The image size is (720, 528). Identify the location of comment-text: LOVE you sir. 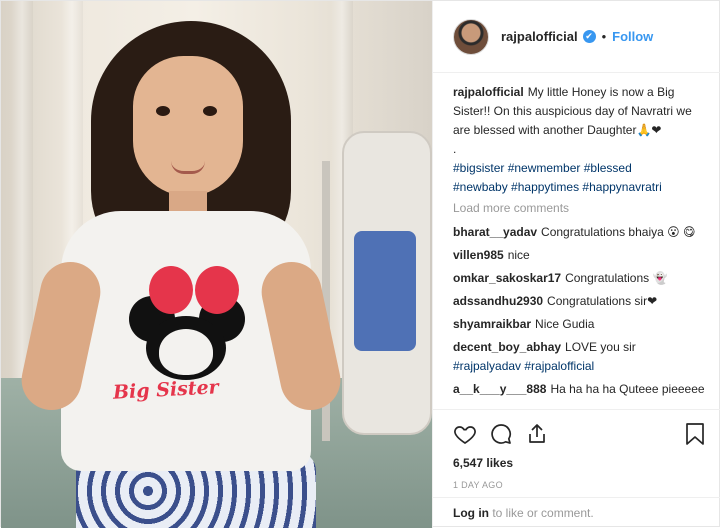
(600, 347).